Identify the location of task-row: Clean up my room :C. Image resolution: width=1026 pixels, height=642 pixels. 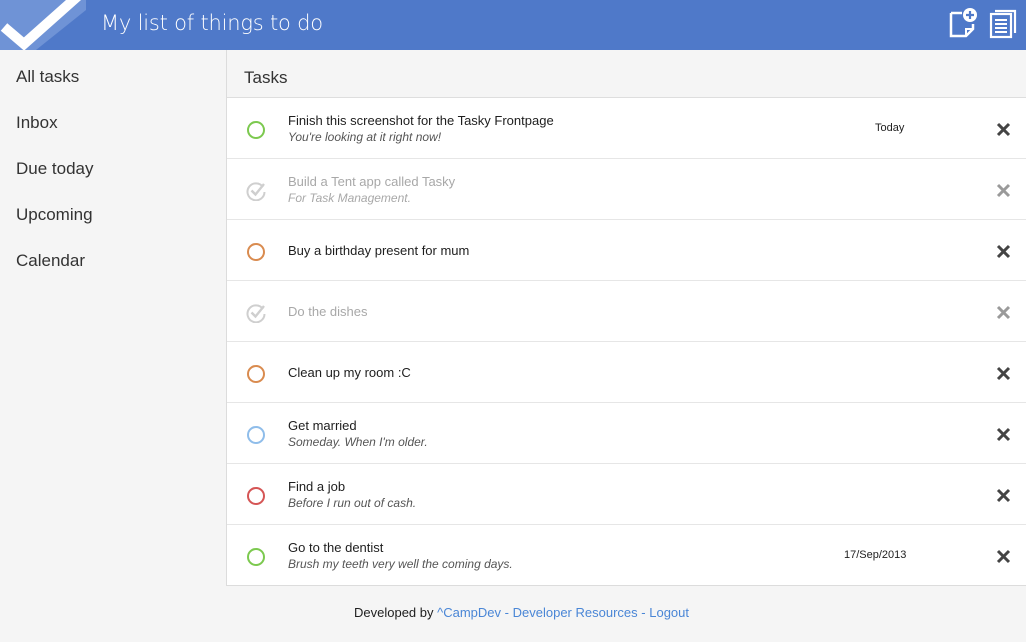
(626, 372).